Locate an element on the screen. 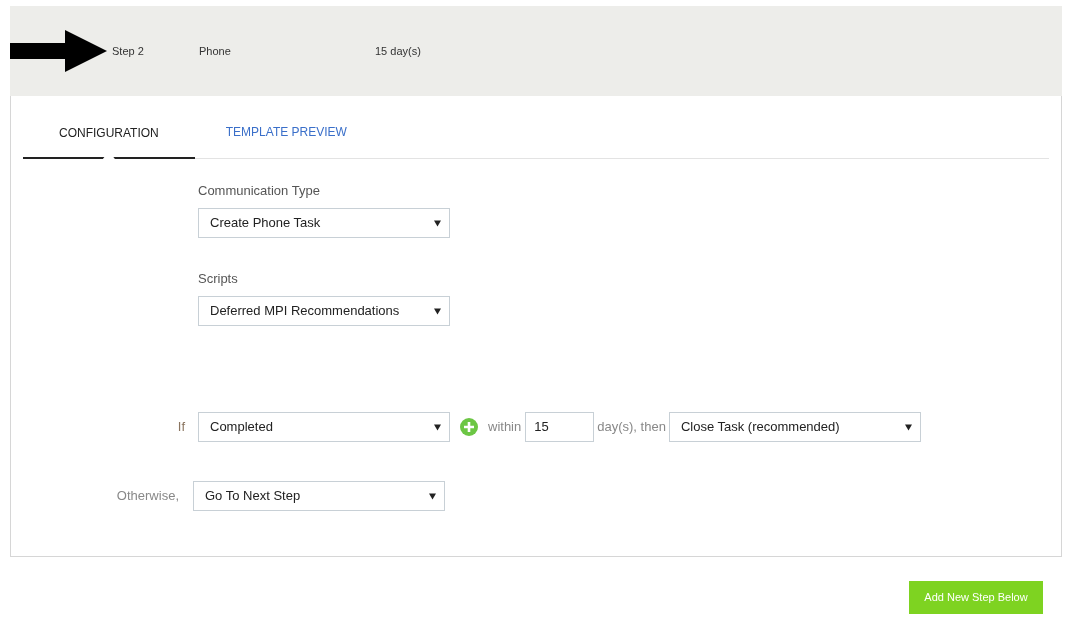 The height and width of the screenshot is (633, 1090). field-label: Scripts is located at coordinates (218, 279).